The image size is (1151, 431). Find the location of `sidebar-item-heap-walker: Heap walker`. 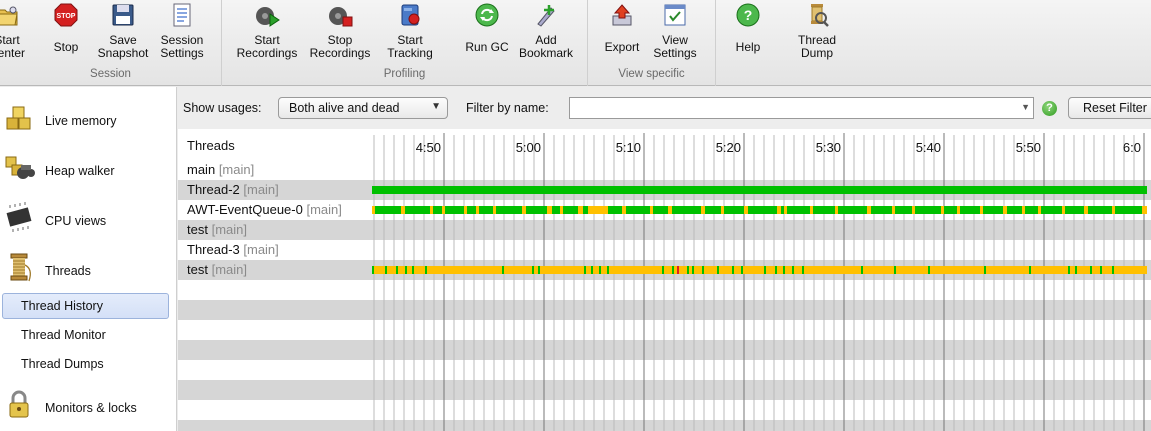

sidebar-item-heap-walker: Heap walker is located at coordinates (88, 167).